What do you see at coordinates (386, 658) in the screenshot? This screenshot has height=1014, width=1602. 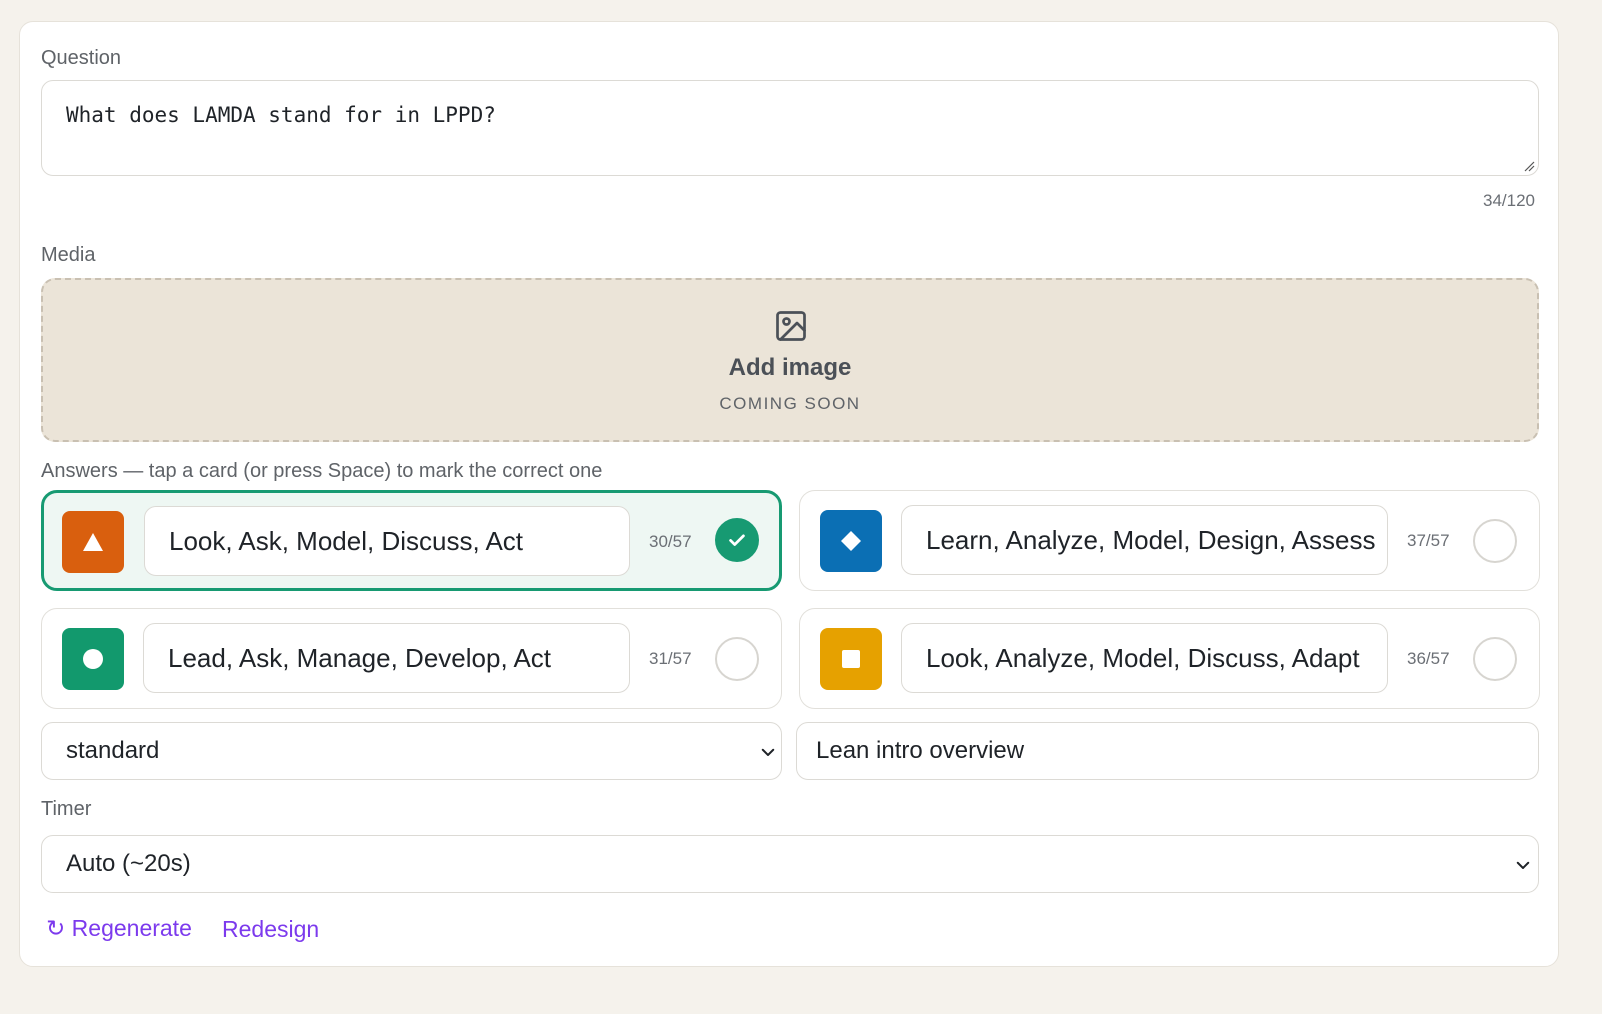 I see `answer-input-3: Lead, Ask, Manage, Develop, Act` at bounding box center [386, 658].